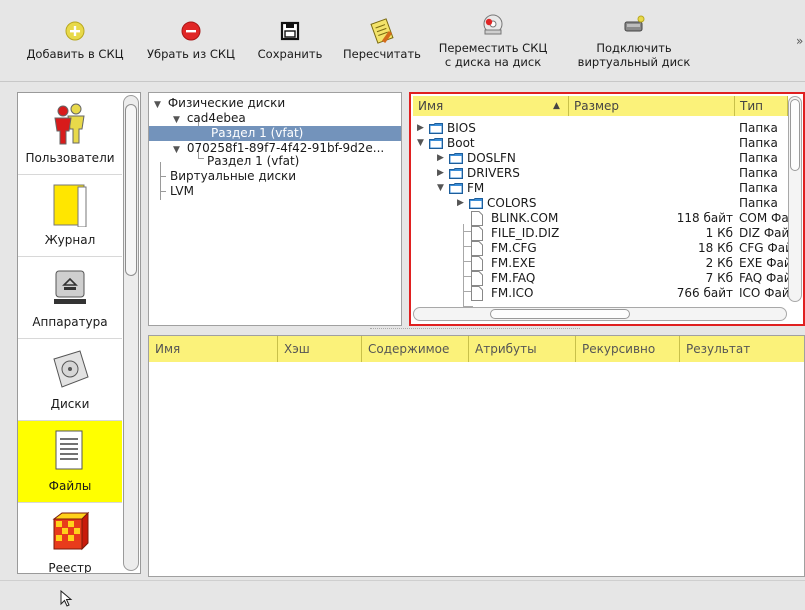  Describe the element at coordinates (415, 349) in the screenshot. I see `results-column-content: Содержимое` at that location.